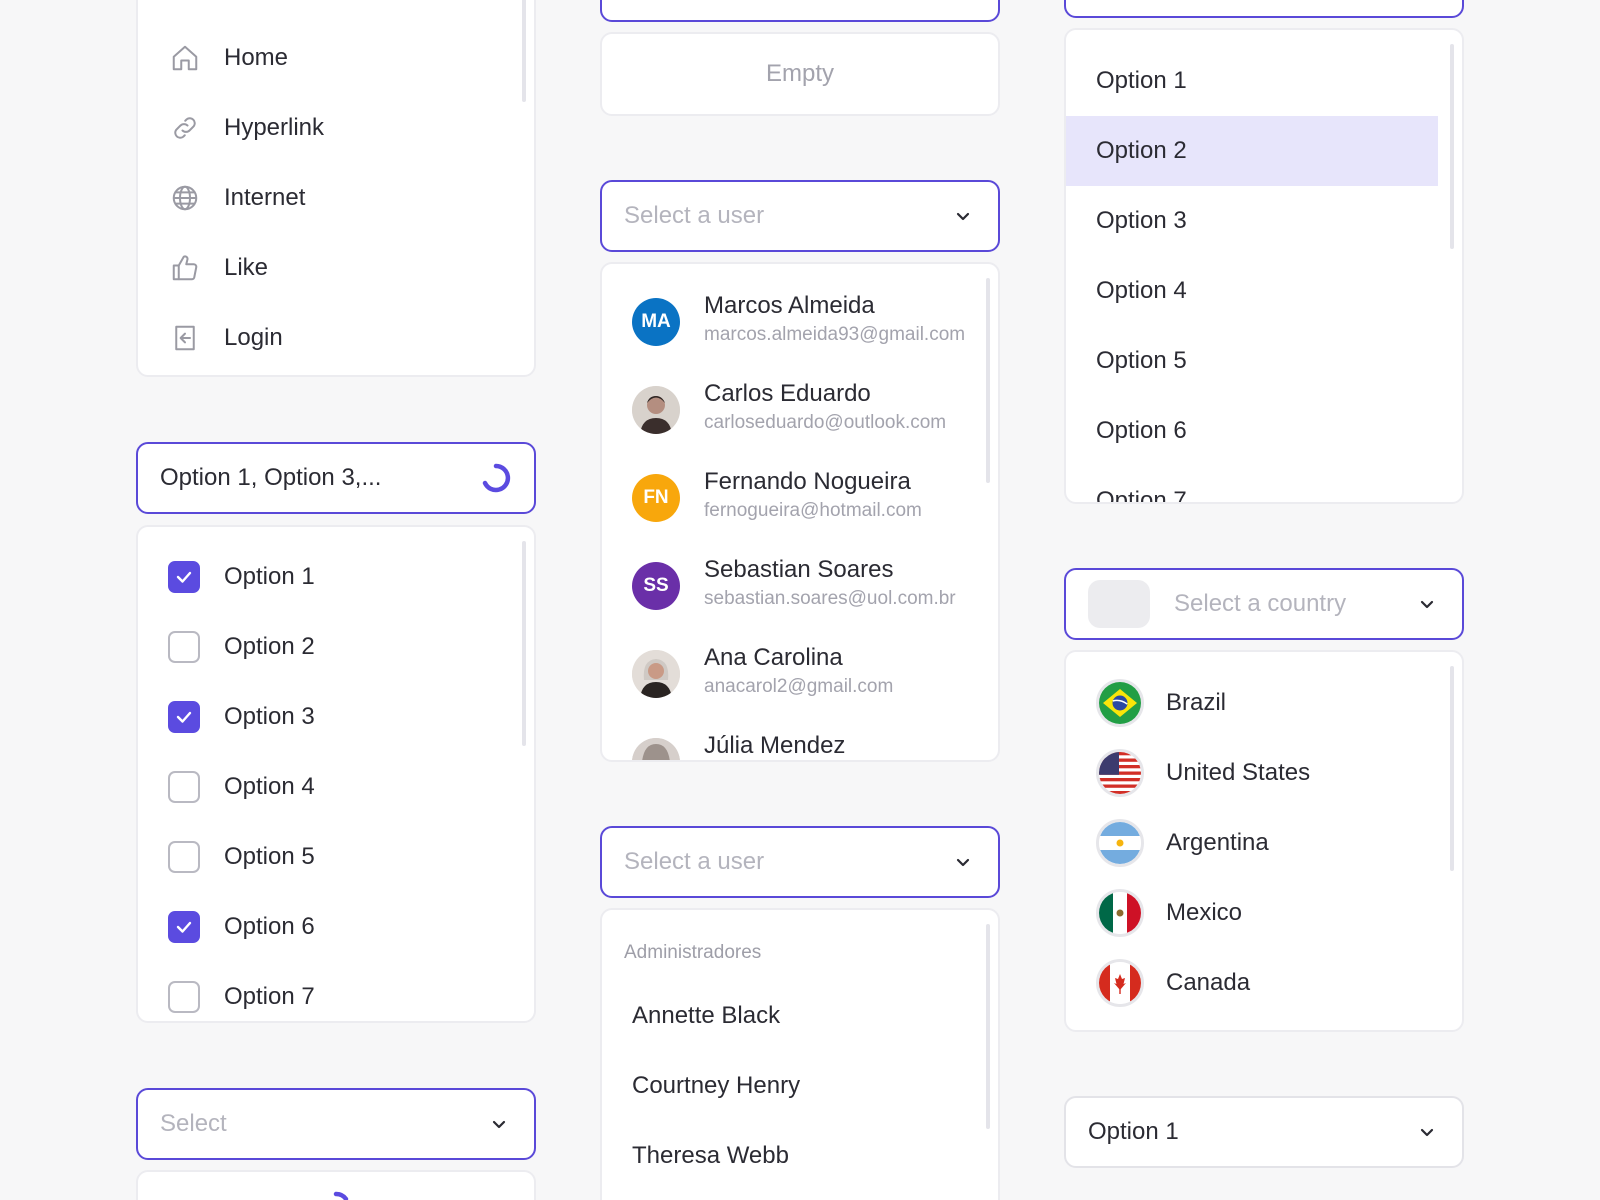 This screenshot has height=1200, width=1600. I want to click on country-label: United States, so click(1238, 772).